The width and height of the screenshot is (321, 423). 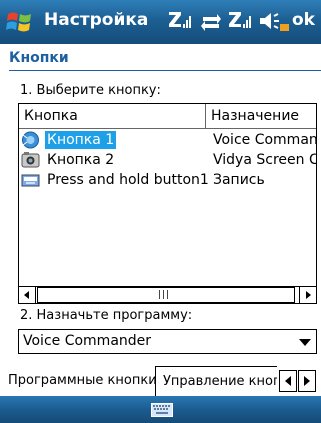 I want to click on app-title: Настройка, so click(x=96, y=20).